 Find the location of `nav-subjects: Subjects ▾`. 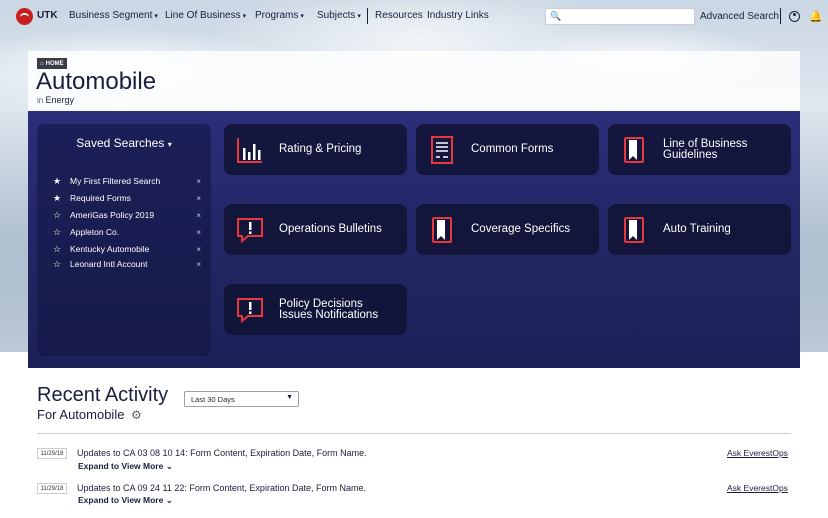

nav-subjects: Subjects ▾ is located at coordinates (339, 15).